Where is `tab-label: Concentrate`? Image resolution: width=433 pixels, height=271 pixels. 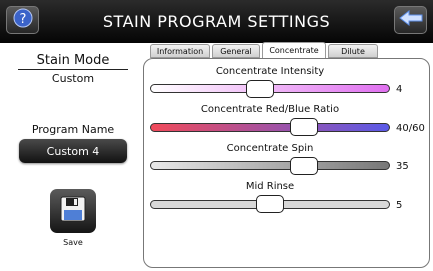
tab-label: Concentrate is located at coordinates (294, 50).